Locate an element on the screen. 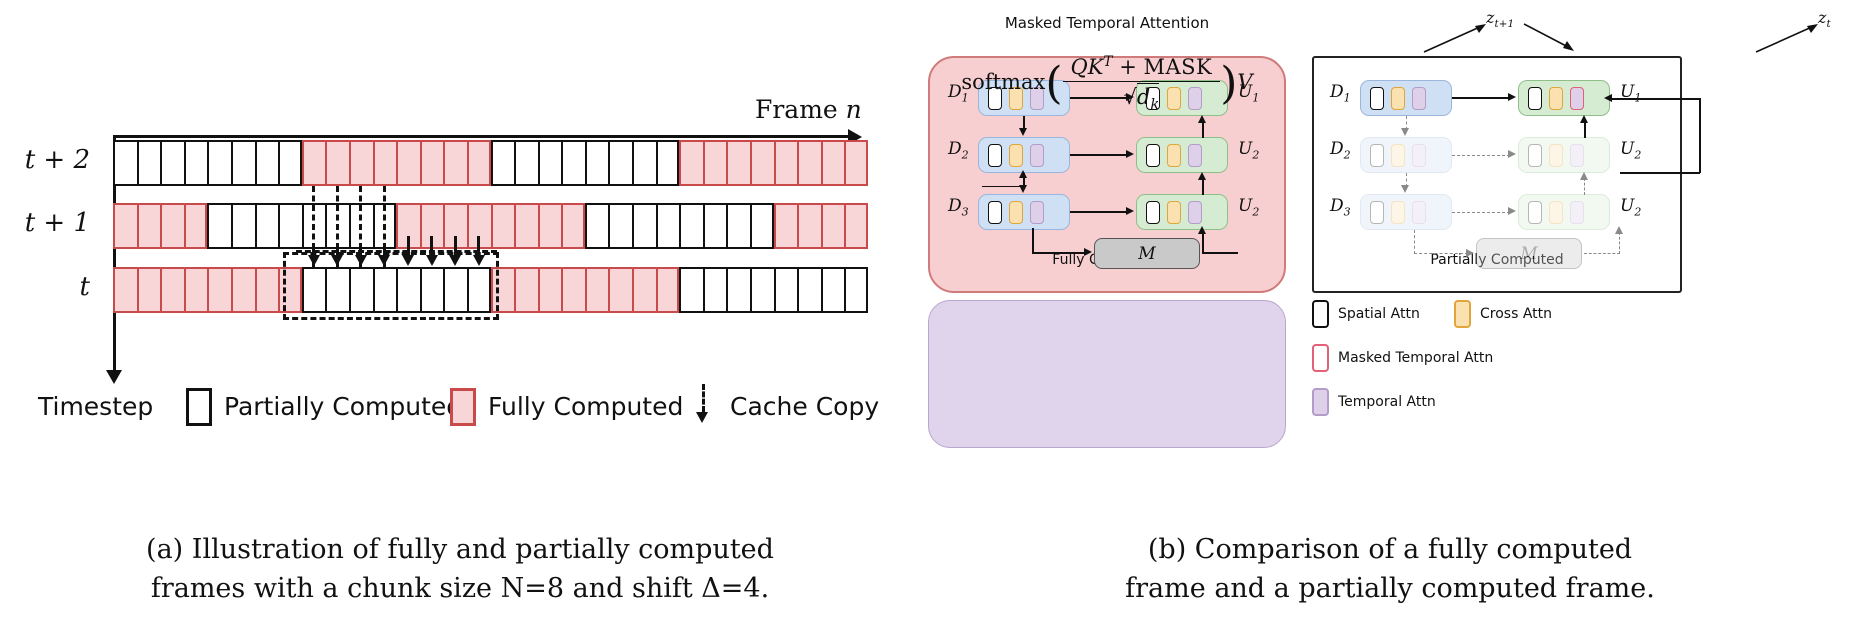  legend-dashed-line is located at coordinates (703, 398).